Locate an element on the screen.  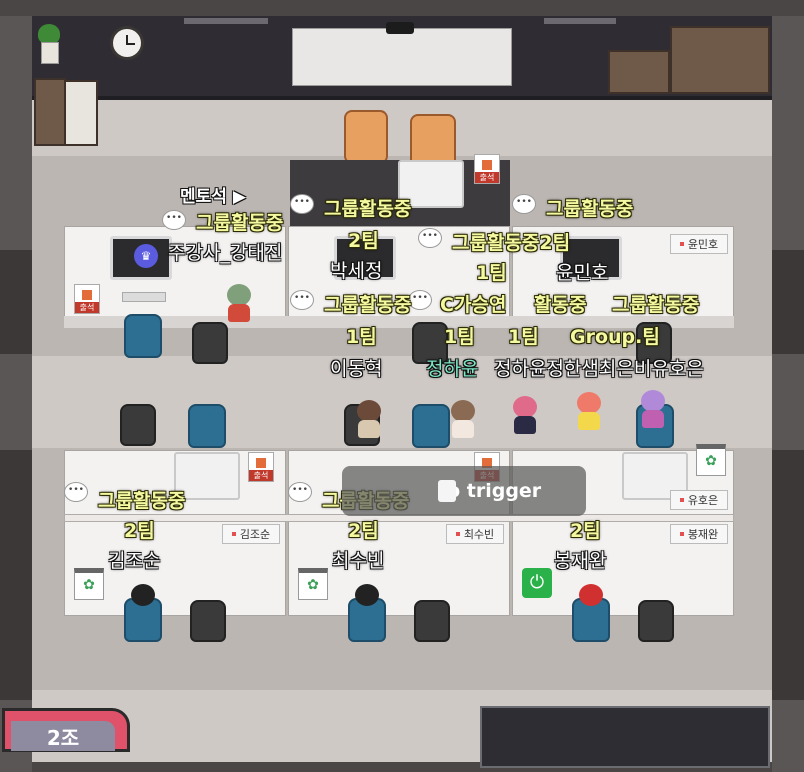
nameplate: 봉재완 is located at coordinates (699, 534).